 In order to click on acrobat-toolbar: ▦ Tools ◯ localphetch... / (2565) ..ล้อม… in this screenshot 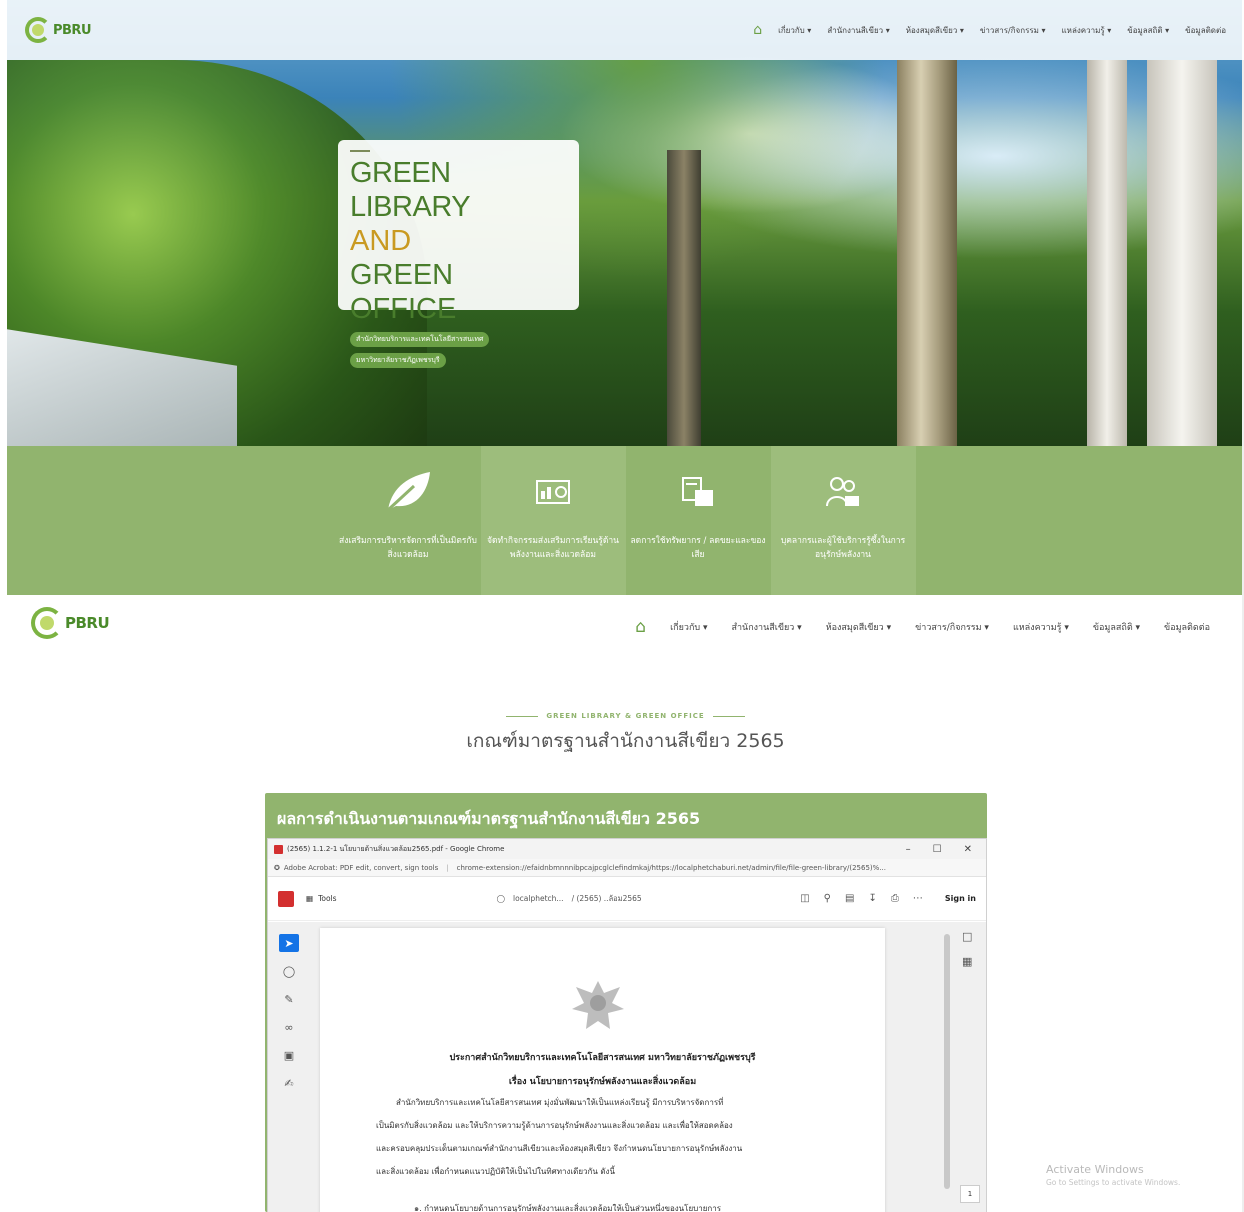, I will do `click(627, 899)`.